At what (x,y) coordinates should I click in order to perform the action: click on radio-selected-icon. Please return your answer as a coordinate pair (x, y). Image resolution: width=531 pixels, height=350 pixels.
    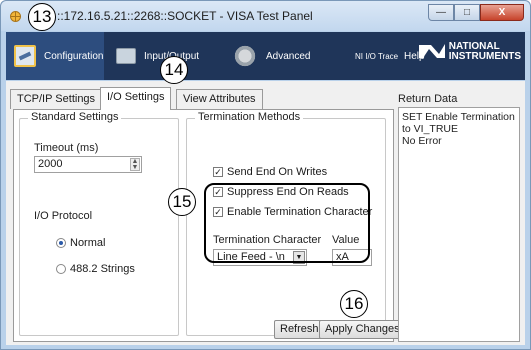
    Looking at the image, I should click on (61, 243).